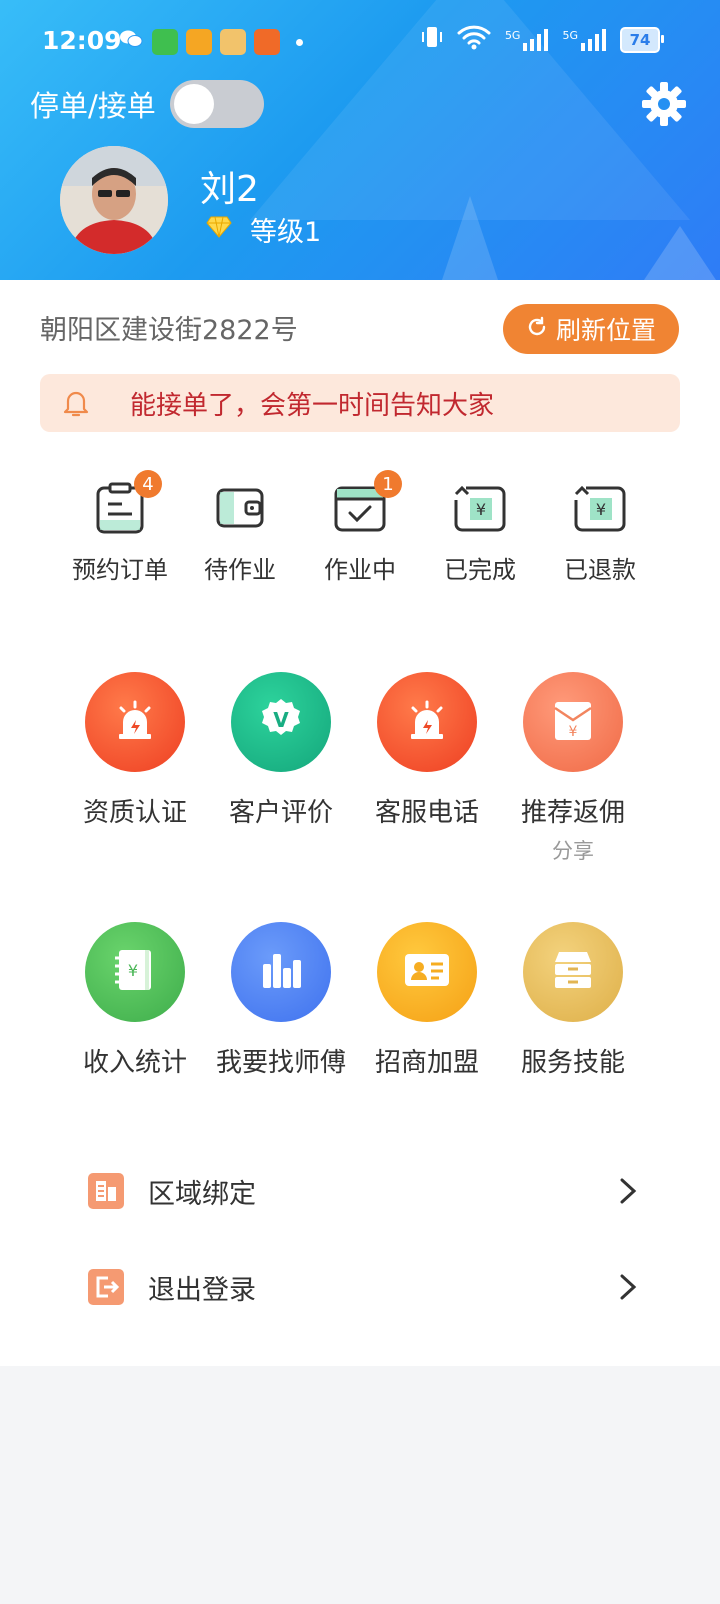 This screenshot has height=1604, width=720. What do you see at coordinates (240, 514) in the screenshot?
I see `wallet-icon` at bounding box center [240, 514].